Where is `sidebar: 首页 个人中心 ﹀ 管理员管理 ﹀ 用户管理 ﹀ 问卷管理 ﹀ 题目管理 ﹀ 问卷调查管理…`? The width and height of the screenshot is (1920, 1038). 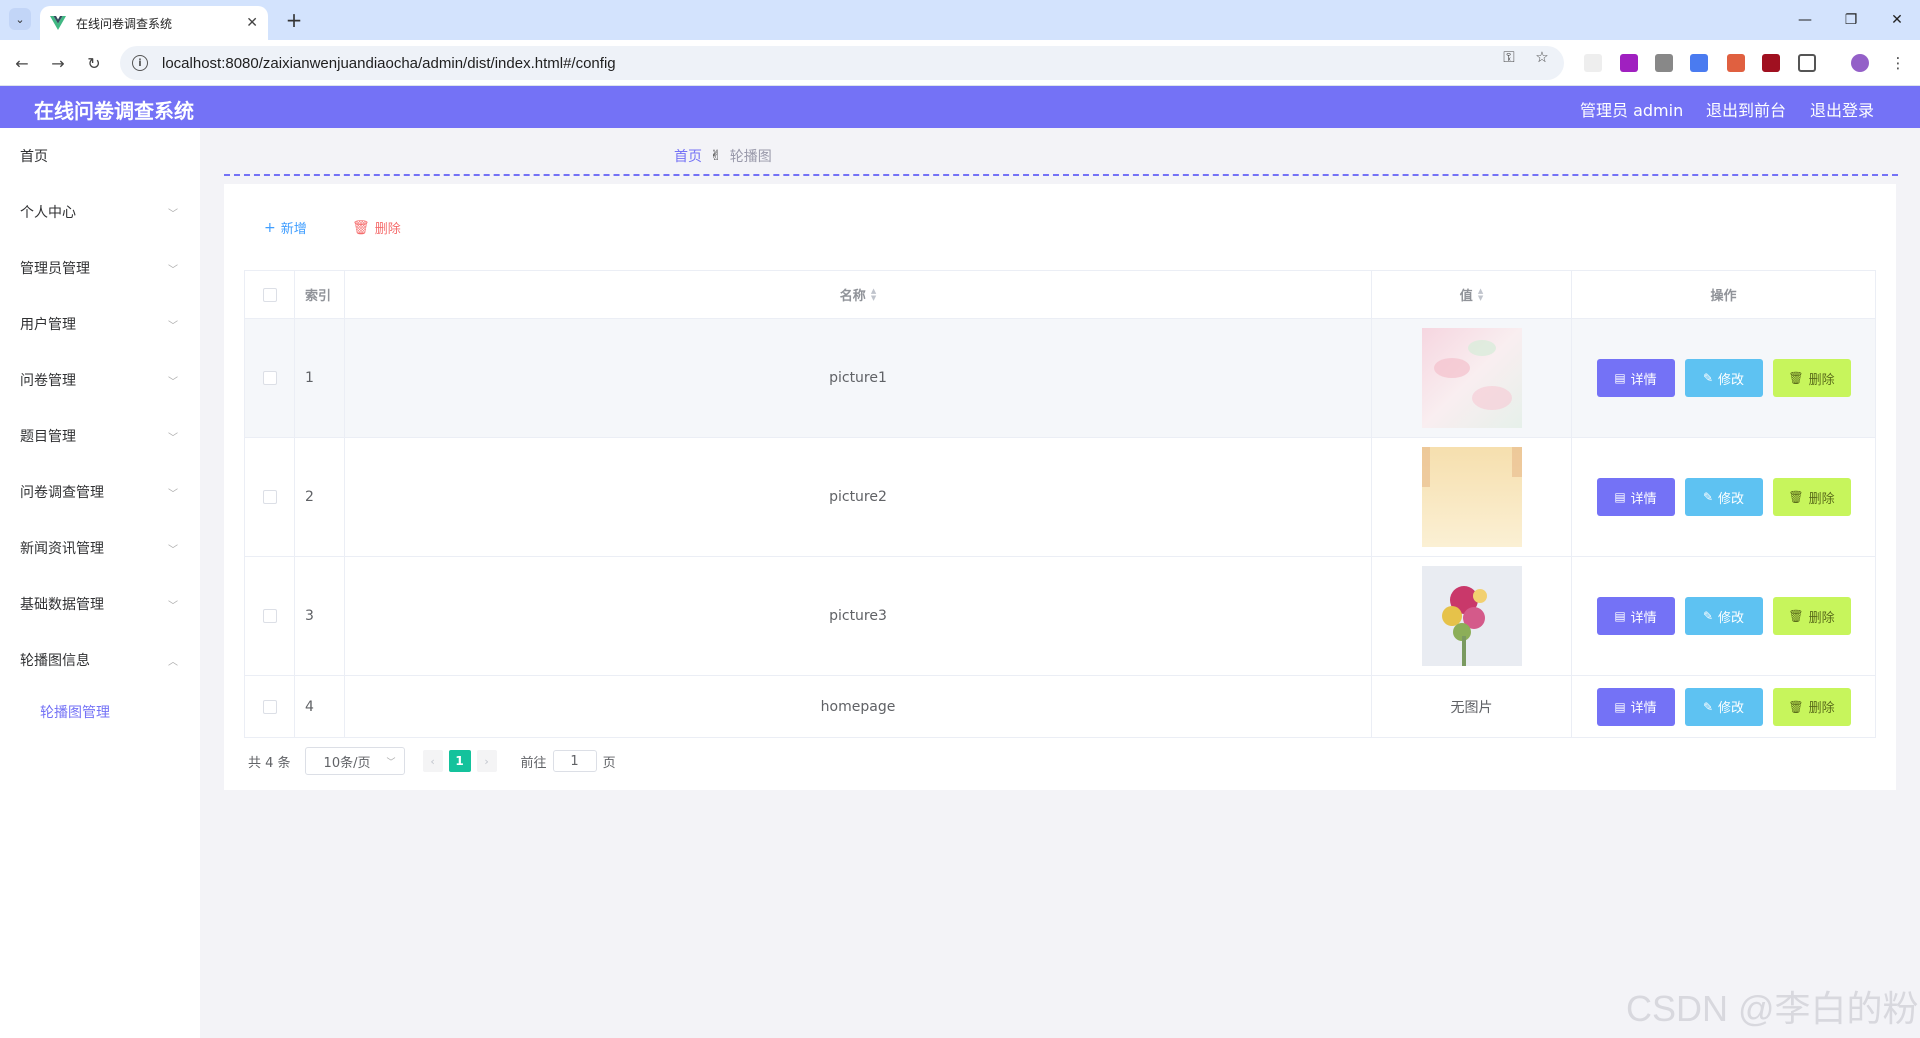 sidebar: 首页 个人中心 ﹀ 管理员管理 ﹀ 用户管理 ﹀ 问卷管理 ﹀ 题目管理 ﹀ 问卷调查管理… is located at coordinates (100, 583).